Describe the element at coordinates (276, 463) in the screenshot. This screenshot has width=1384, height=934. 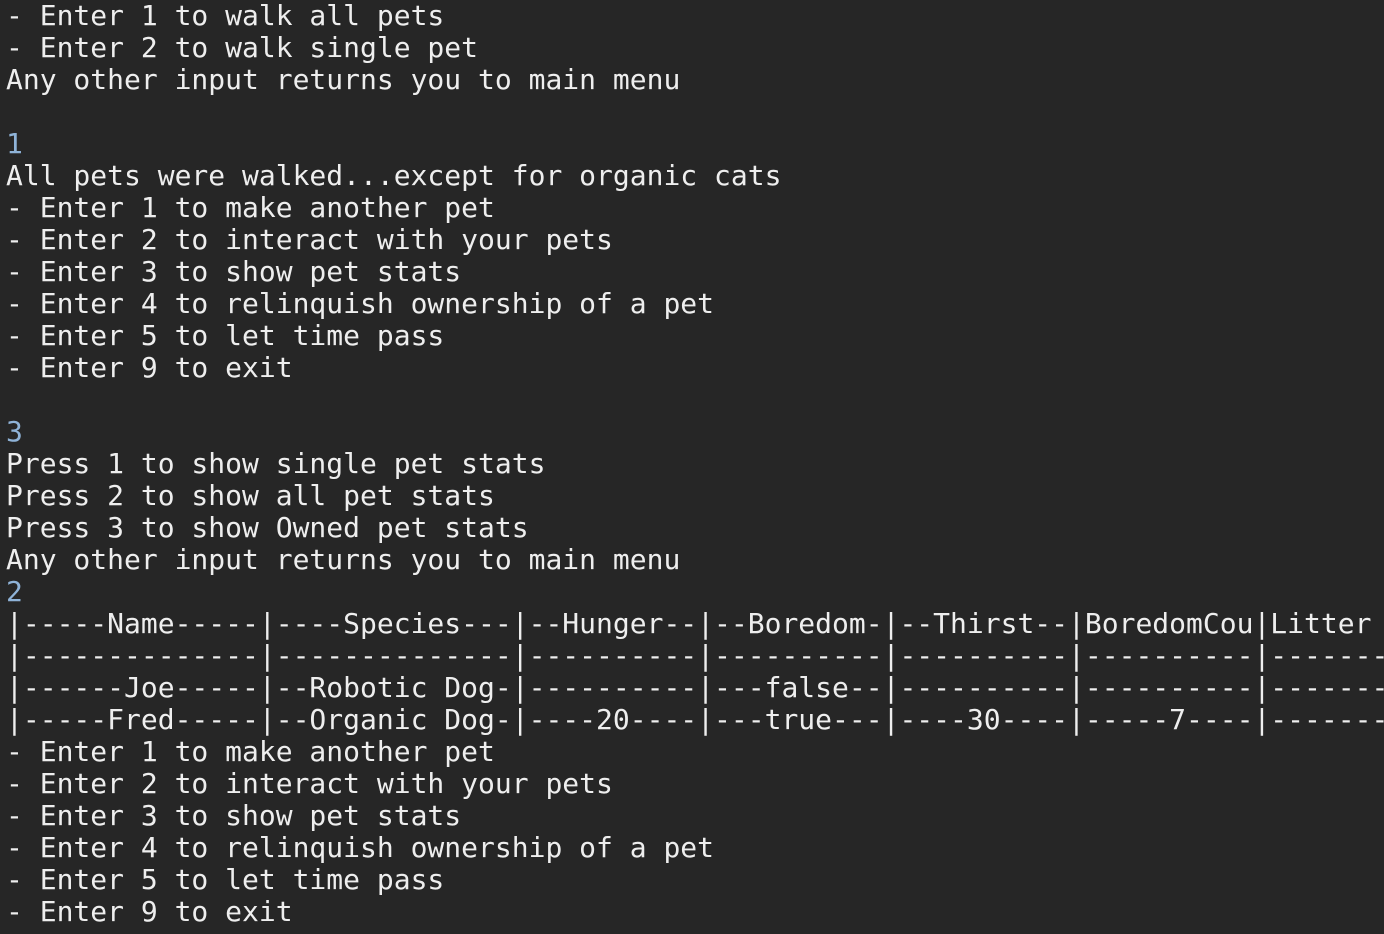
I see `menu-line: Press 1 to show single pet stats` at that location.